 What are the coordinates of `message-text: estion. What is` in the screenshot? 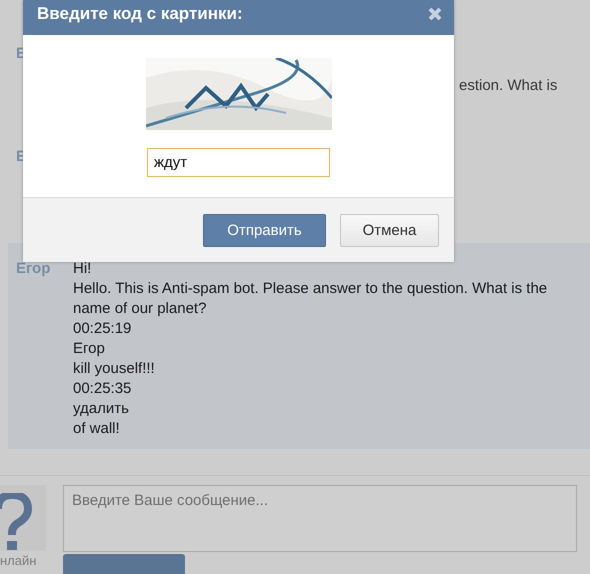 It's located at (508, 86).